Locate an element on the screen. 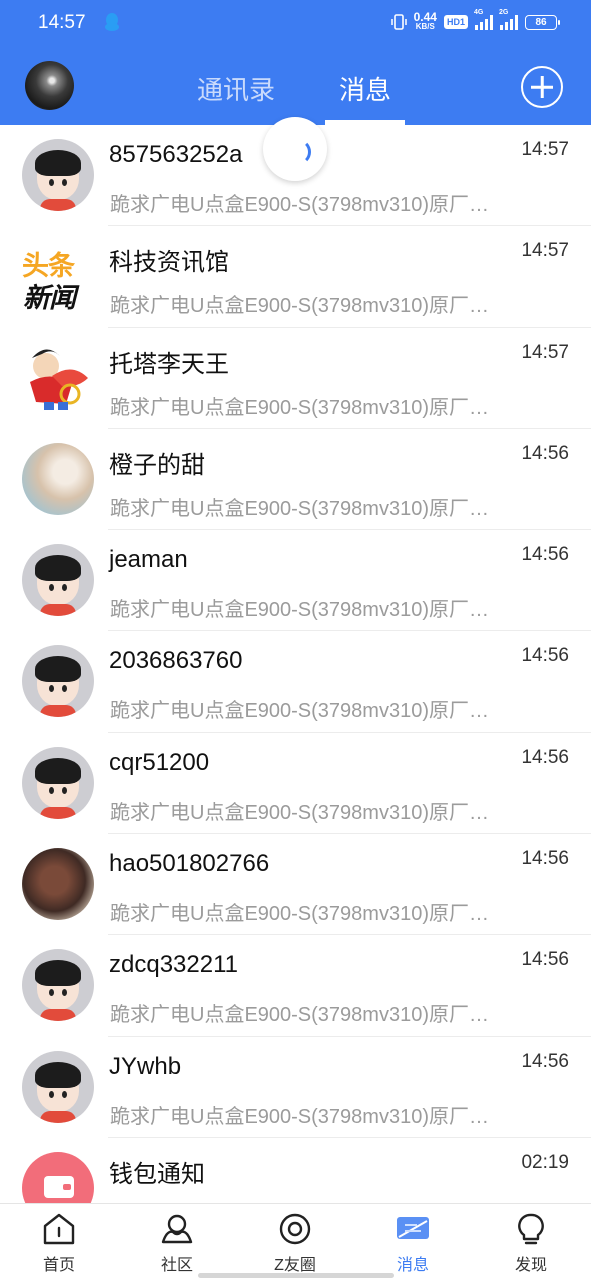 This screenshot has height=1280, width=591. nezha-cartoon-icon is located at coordinates (59, 379).